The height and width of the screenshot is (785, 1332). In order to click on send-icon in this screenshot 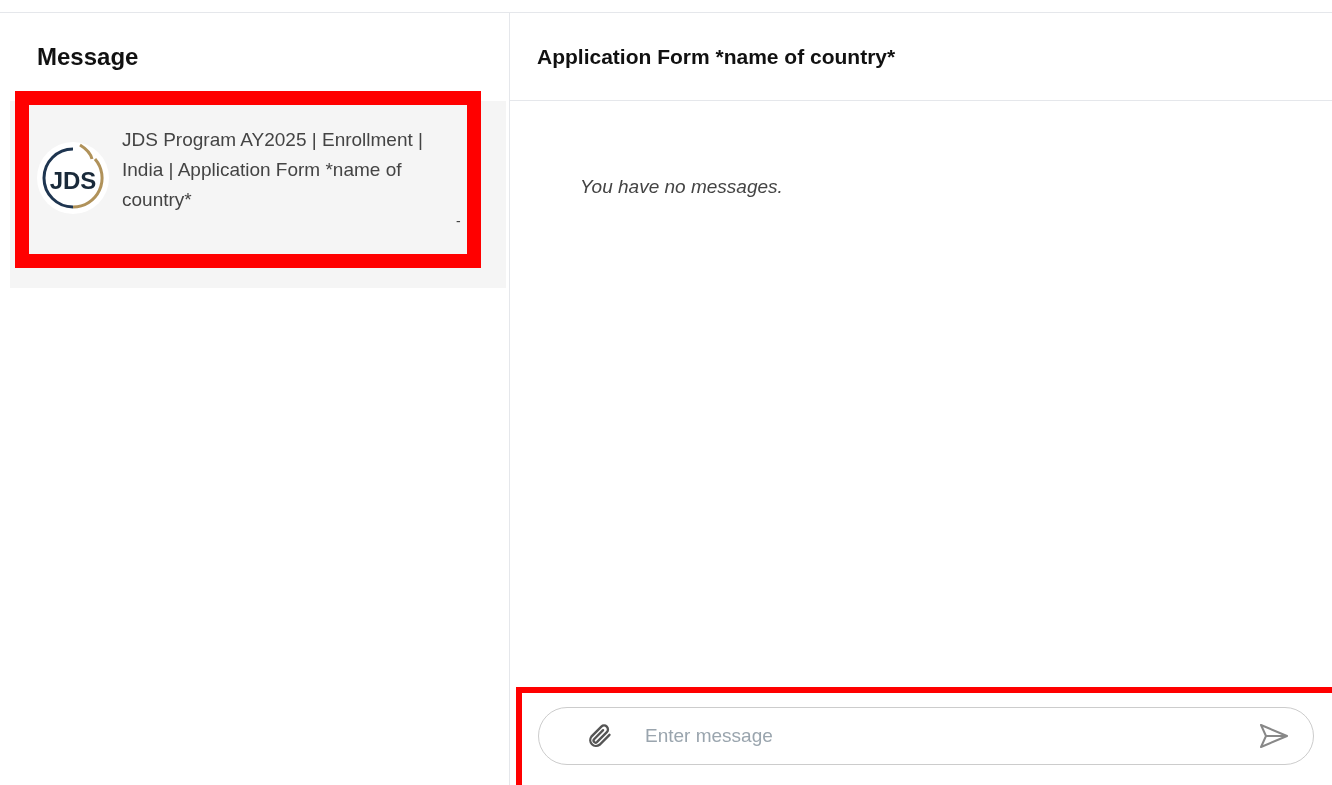, I will do `click(1274, 736)`.